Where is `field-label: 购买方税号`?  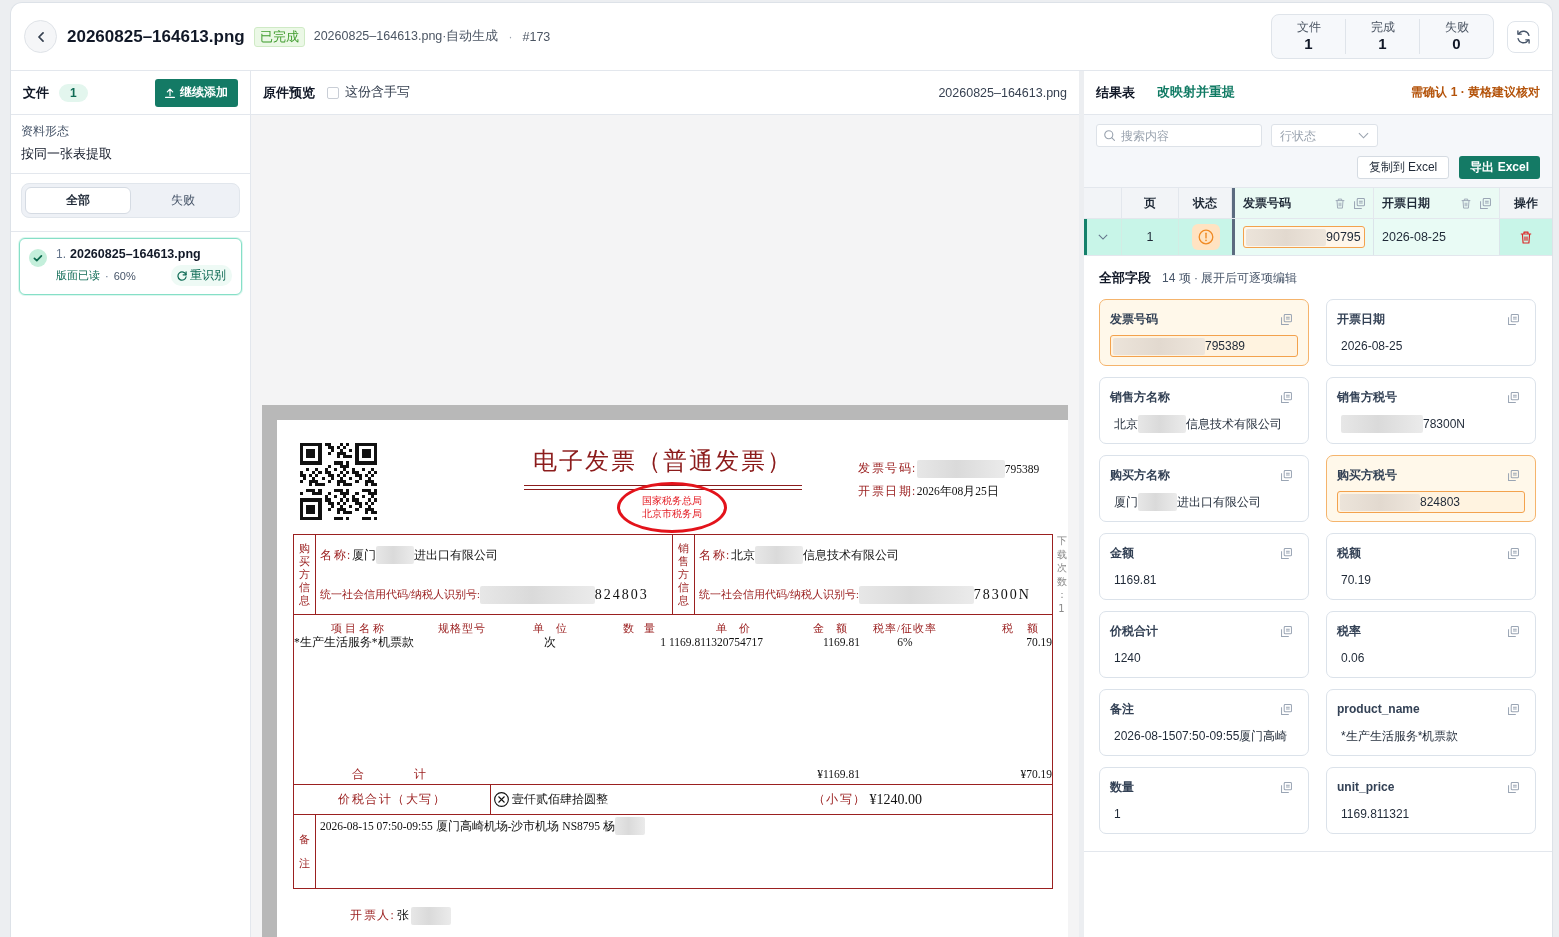 field-label: 购买方税号 is located at coordinates (1367, 475).